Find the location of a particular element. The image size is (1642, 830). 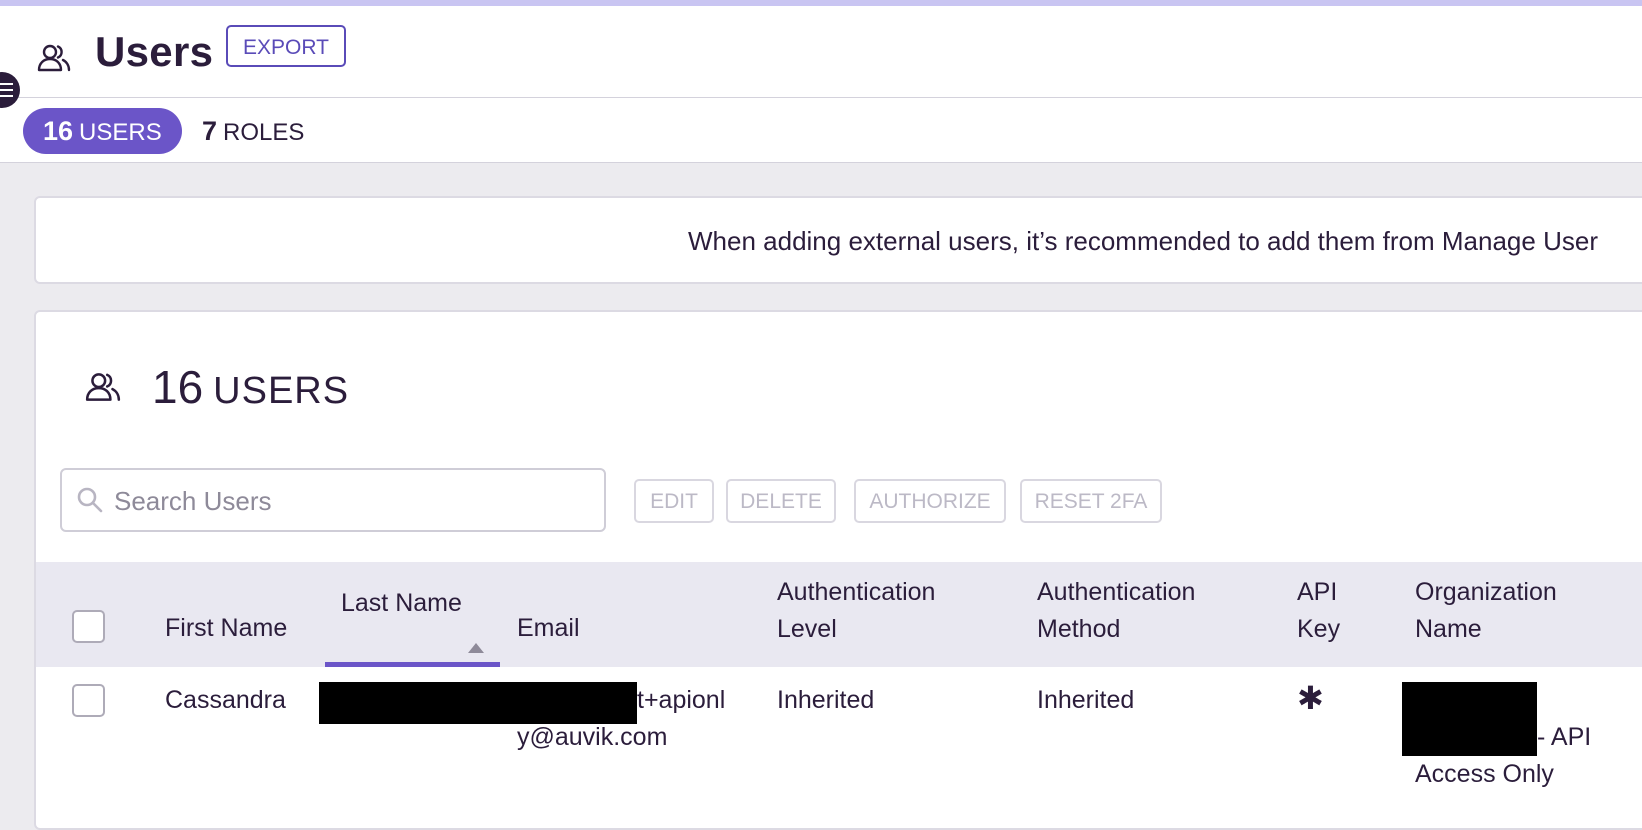

search-icon is located at coordinates (90, 500).